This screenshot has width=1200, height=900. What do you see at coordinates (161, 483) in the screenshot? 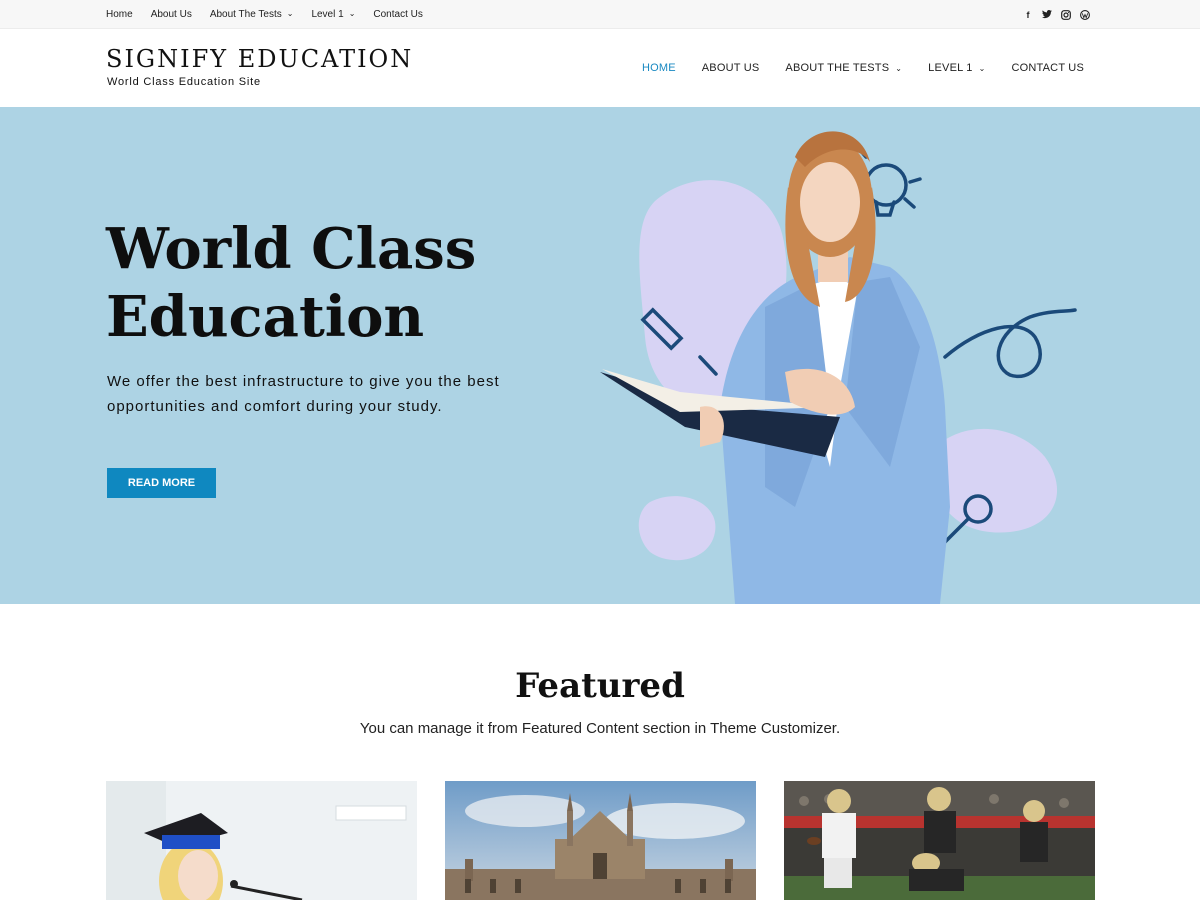
I see `read-more-button: READ MORE` at bounding box center [161, 483].